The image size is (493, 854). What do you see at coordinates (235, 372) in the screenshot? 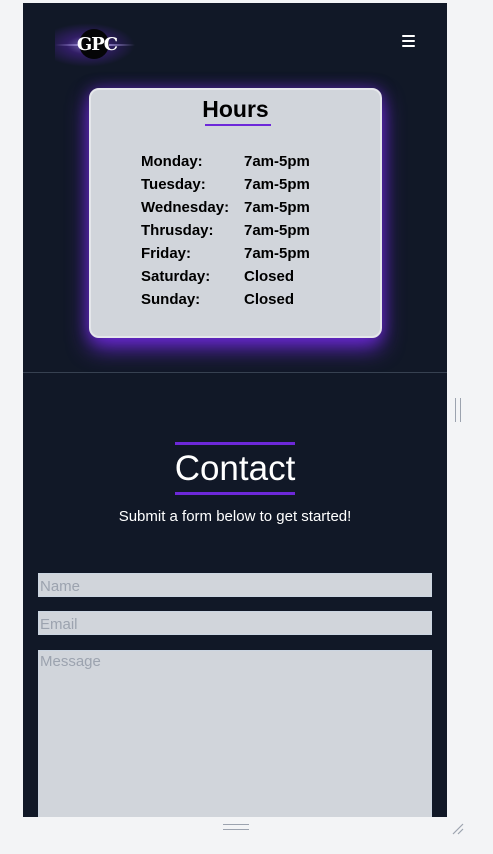
I see `section-divider` at bounding box center [235, 372].